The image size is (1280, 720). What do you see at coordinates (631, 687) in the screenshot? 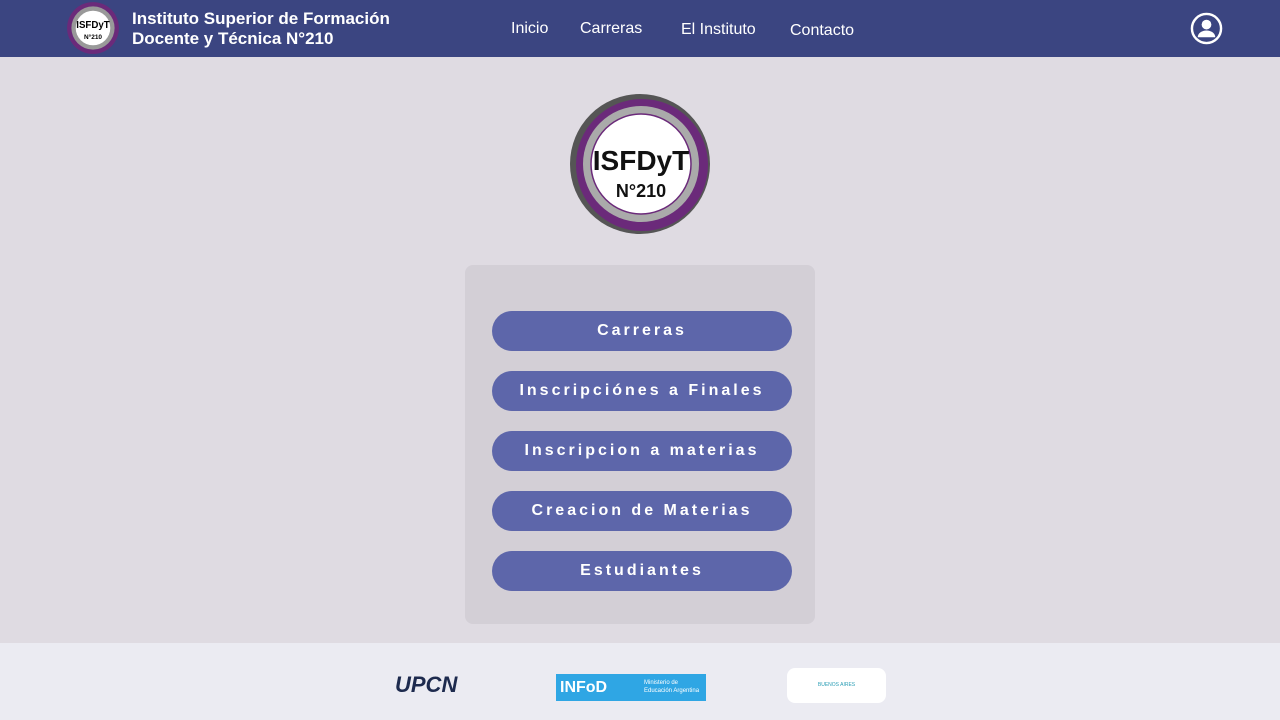
I see `infod-logo: INFoD Ministerio de Educación Argentina` at bounding box center [631, 687].